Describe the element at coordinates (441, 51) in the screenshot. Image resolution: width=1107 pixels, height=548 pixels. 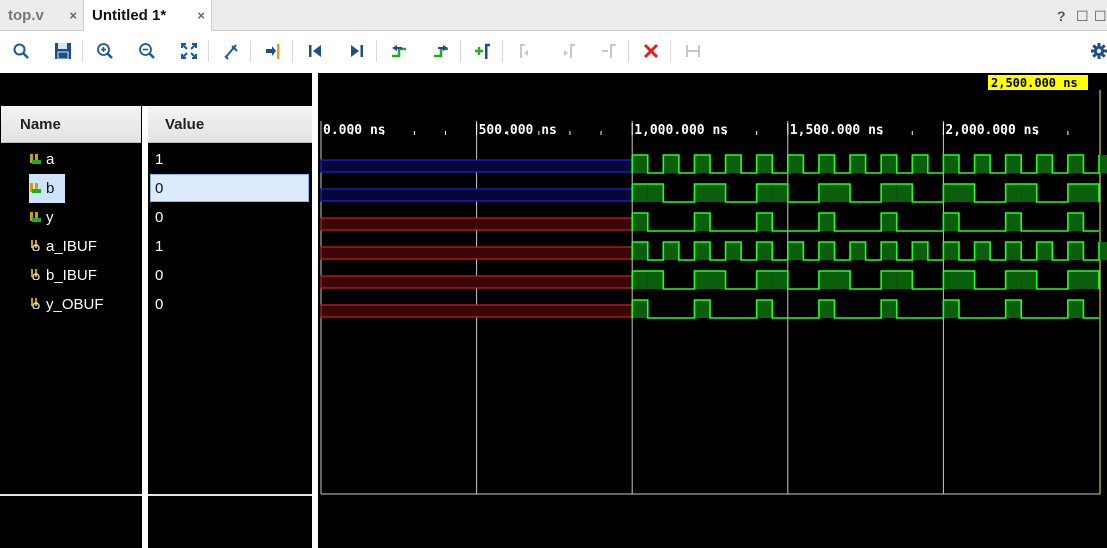
I see `next-transition-icon` at that location.